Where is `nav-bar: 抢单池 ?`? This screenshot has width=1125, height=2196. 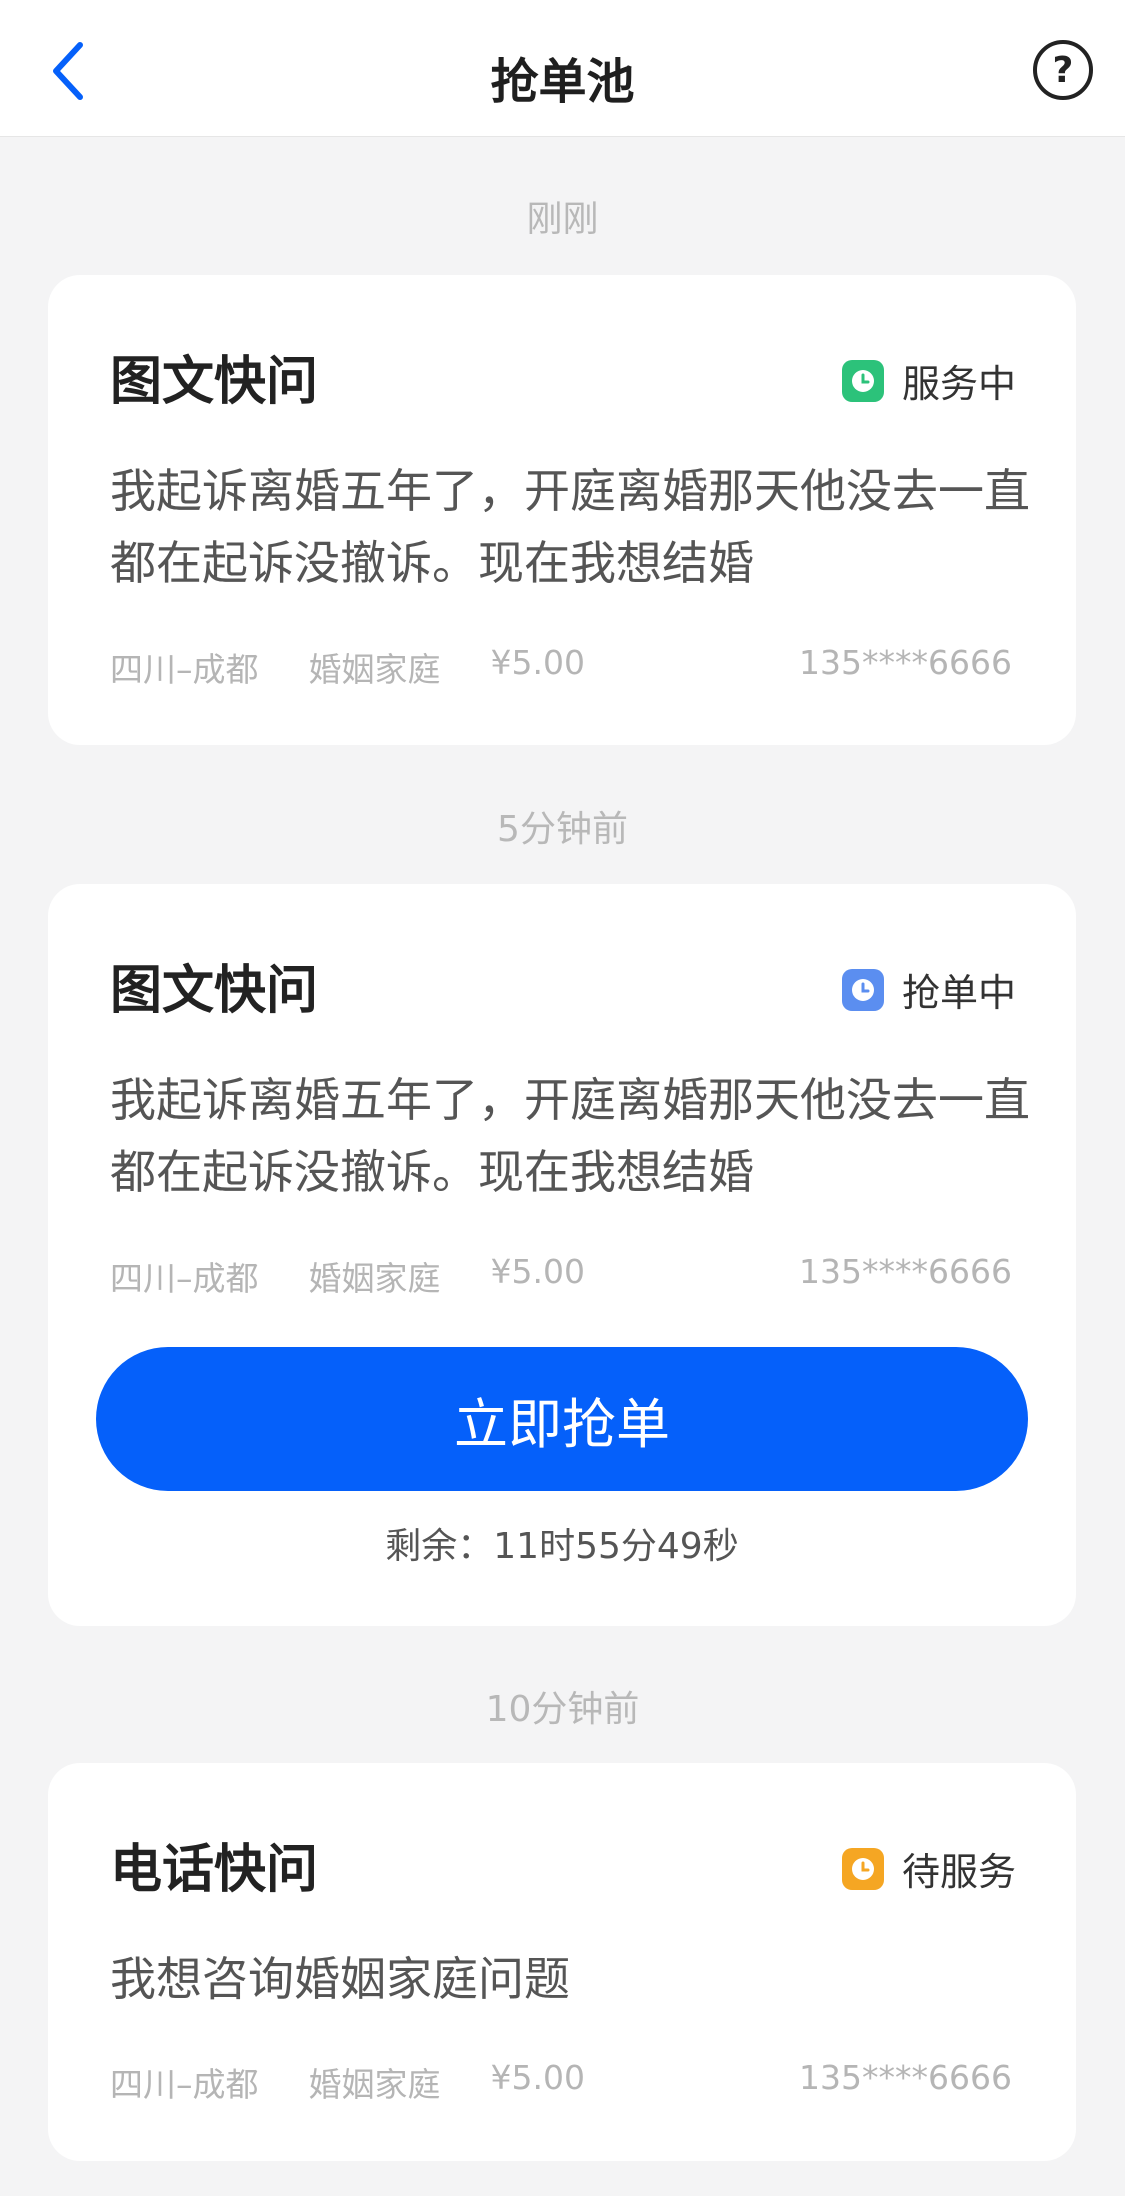
nav-bar: 抢单池 ? is located at coordinates (562, 68).